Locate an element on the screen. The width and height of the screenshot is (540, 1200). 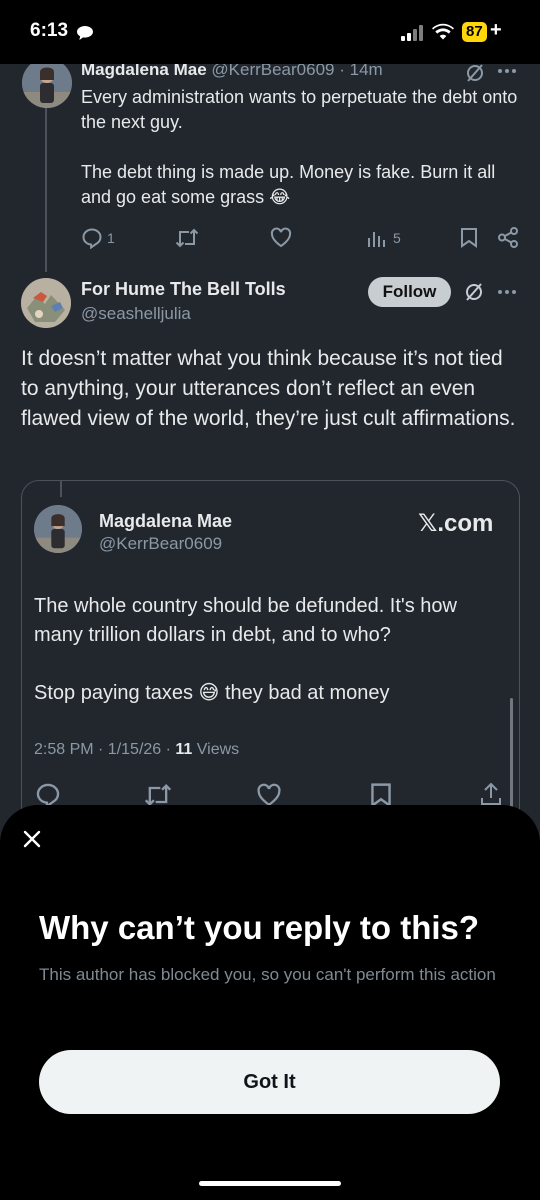
charging-indicator: + is located at coordinates (496, 30).